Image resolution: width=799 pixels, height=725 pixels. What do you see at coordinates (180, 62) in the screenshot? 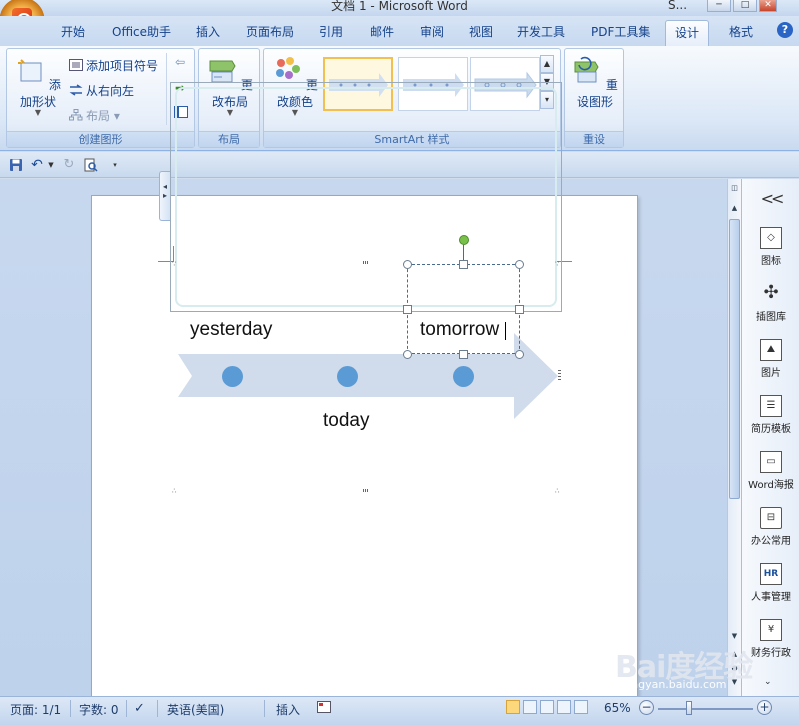
I see `promote-arrow-icon: ⇦` at bounding box center [180, 62].